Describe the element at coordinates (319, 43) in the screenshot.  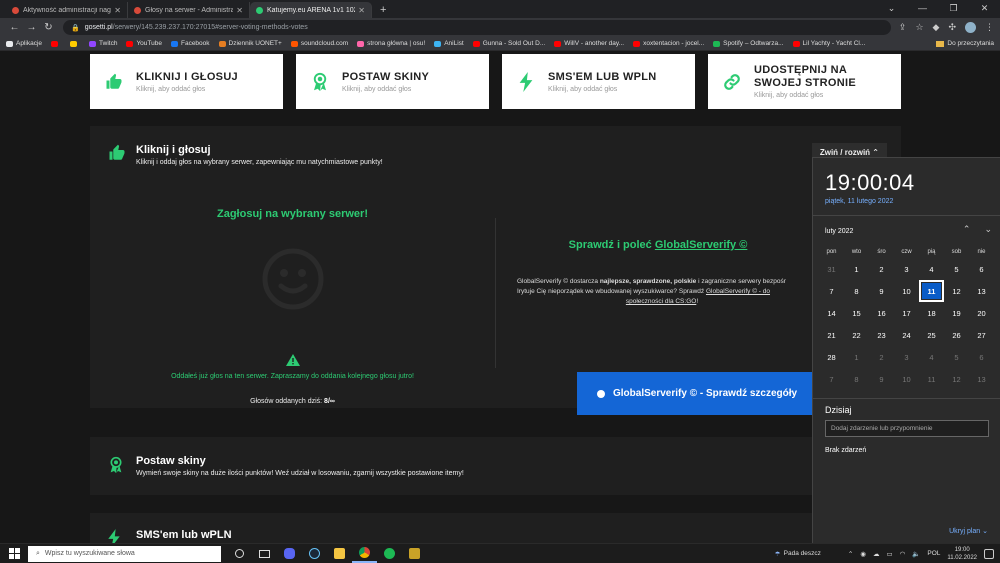
I see `bookmark-item: soundcloud.com` at that location.